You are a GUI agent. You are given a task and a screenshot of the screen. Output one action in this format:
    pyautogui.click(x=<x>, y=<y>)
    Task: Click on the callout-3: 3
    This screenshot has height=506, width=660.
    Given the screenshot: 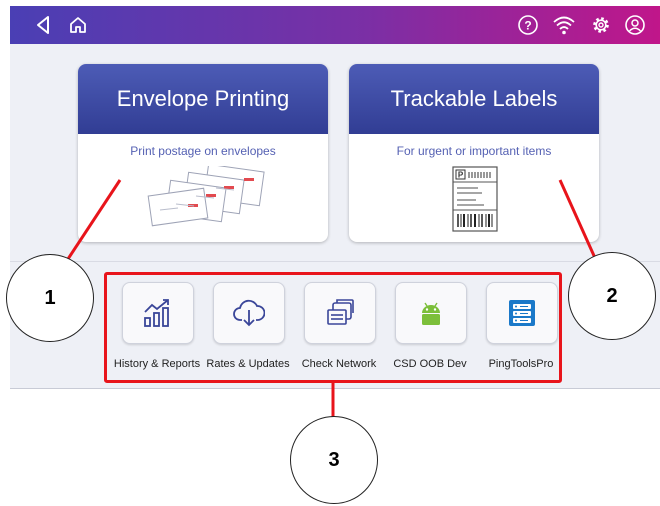 What is the action you would take?
    pyautogui.click(x=334, y=460)
    